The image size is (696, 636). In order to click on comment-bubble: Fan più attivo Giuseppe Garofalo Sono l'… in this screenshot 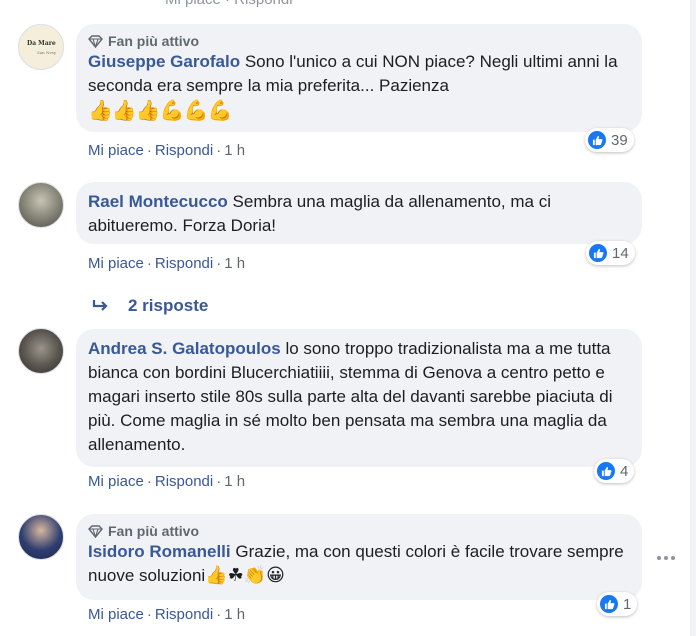, I will do `click(359, 78)`.